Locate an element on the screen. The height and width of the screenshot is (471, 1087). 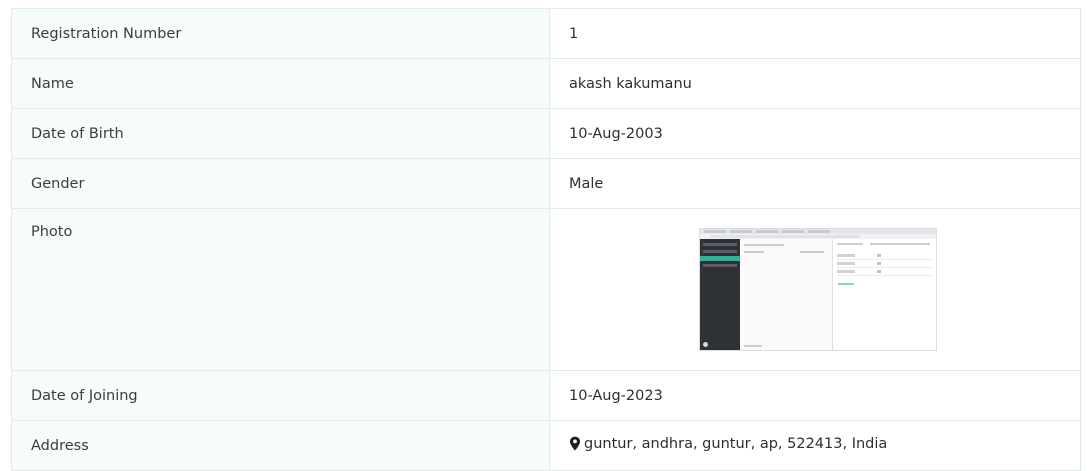
row-value: akash kakumanu is located at coordinates (815, 83).